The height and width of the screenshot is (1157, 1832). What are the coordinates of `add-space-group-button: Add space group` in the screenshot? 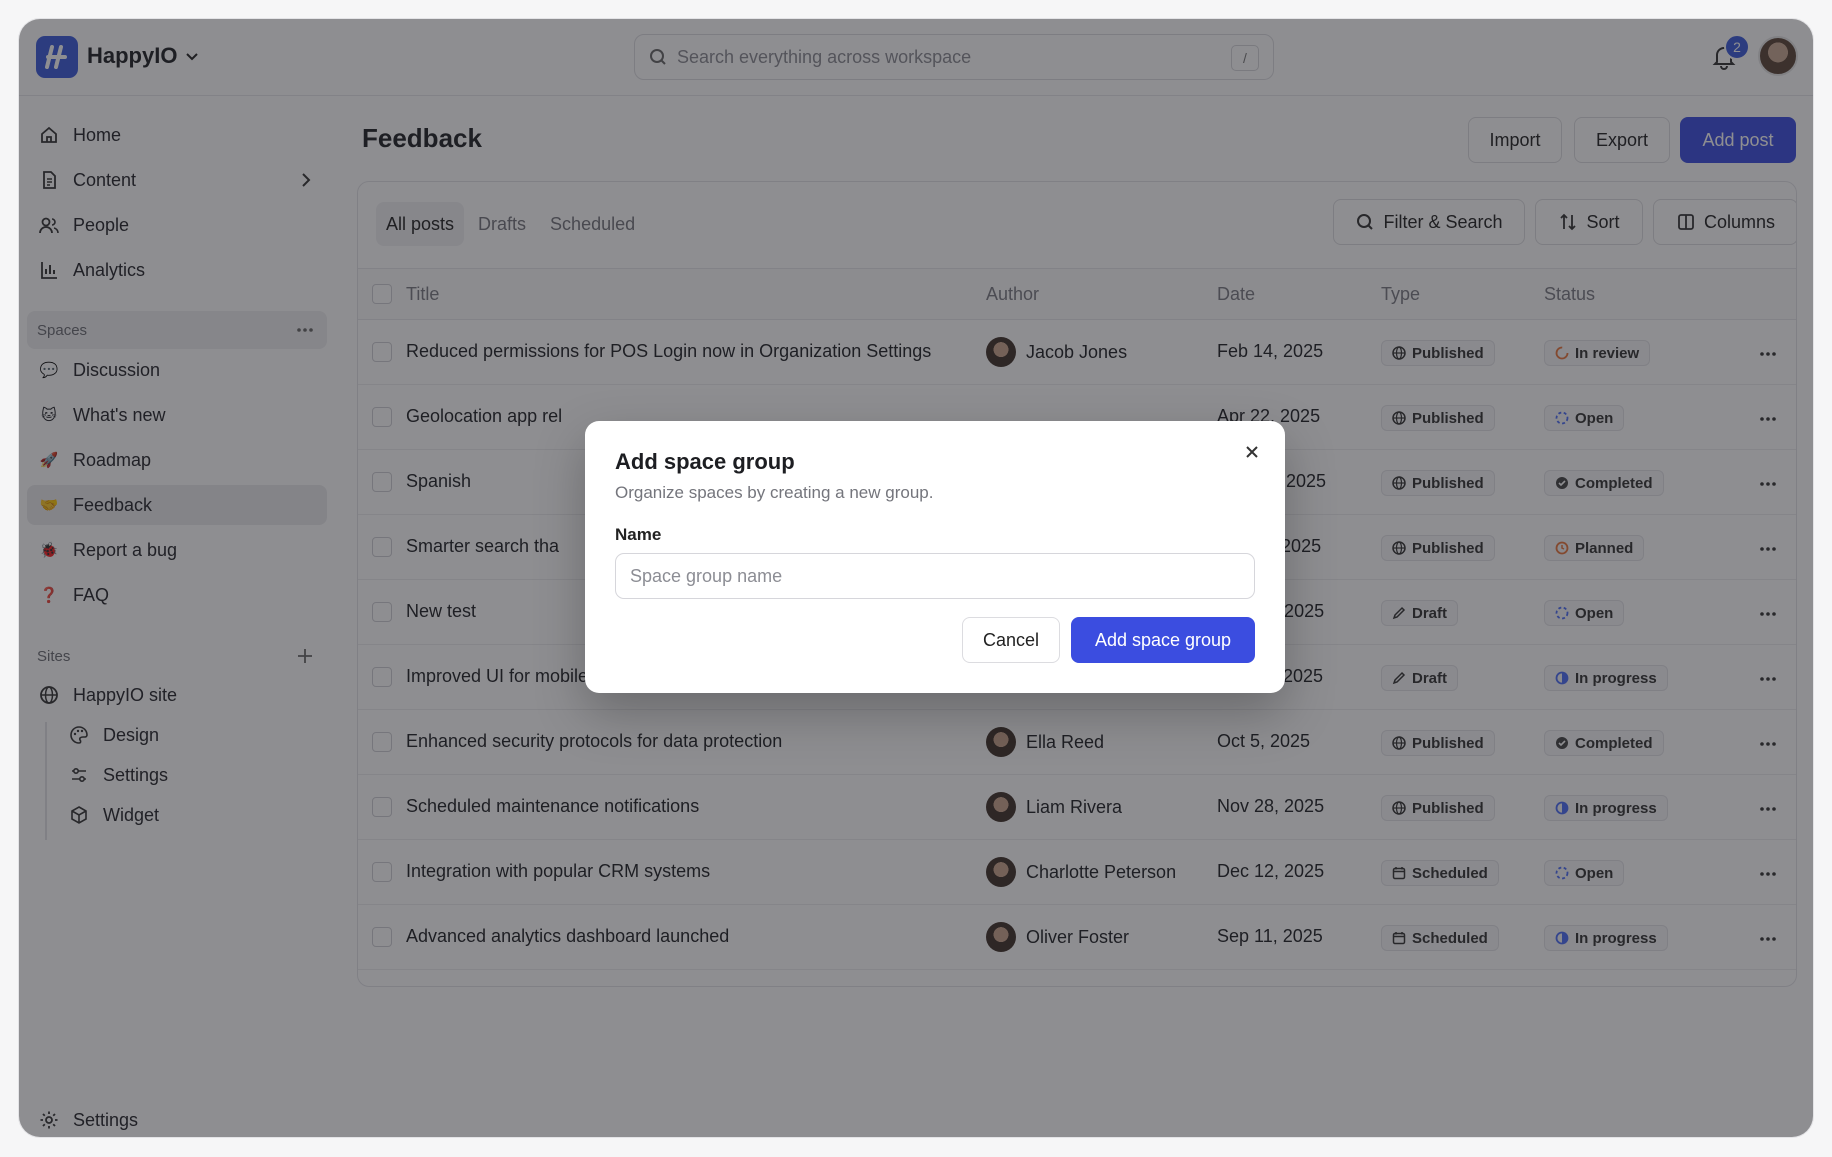 It's located at (1163, 640).